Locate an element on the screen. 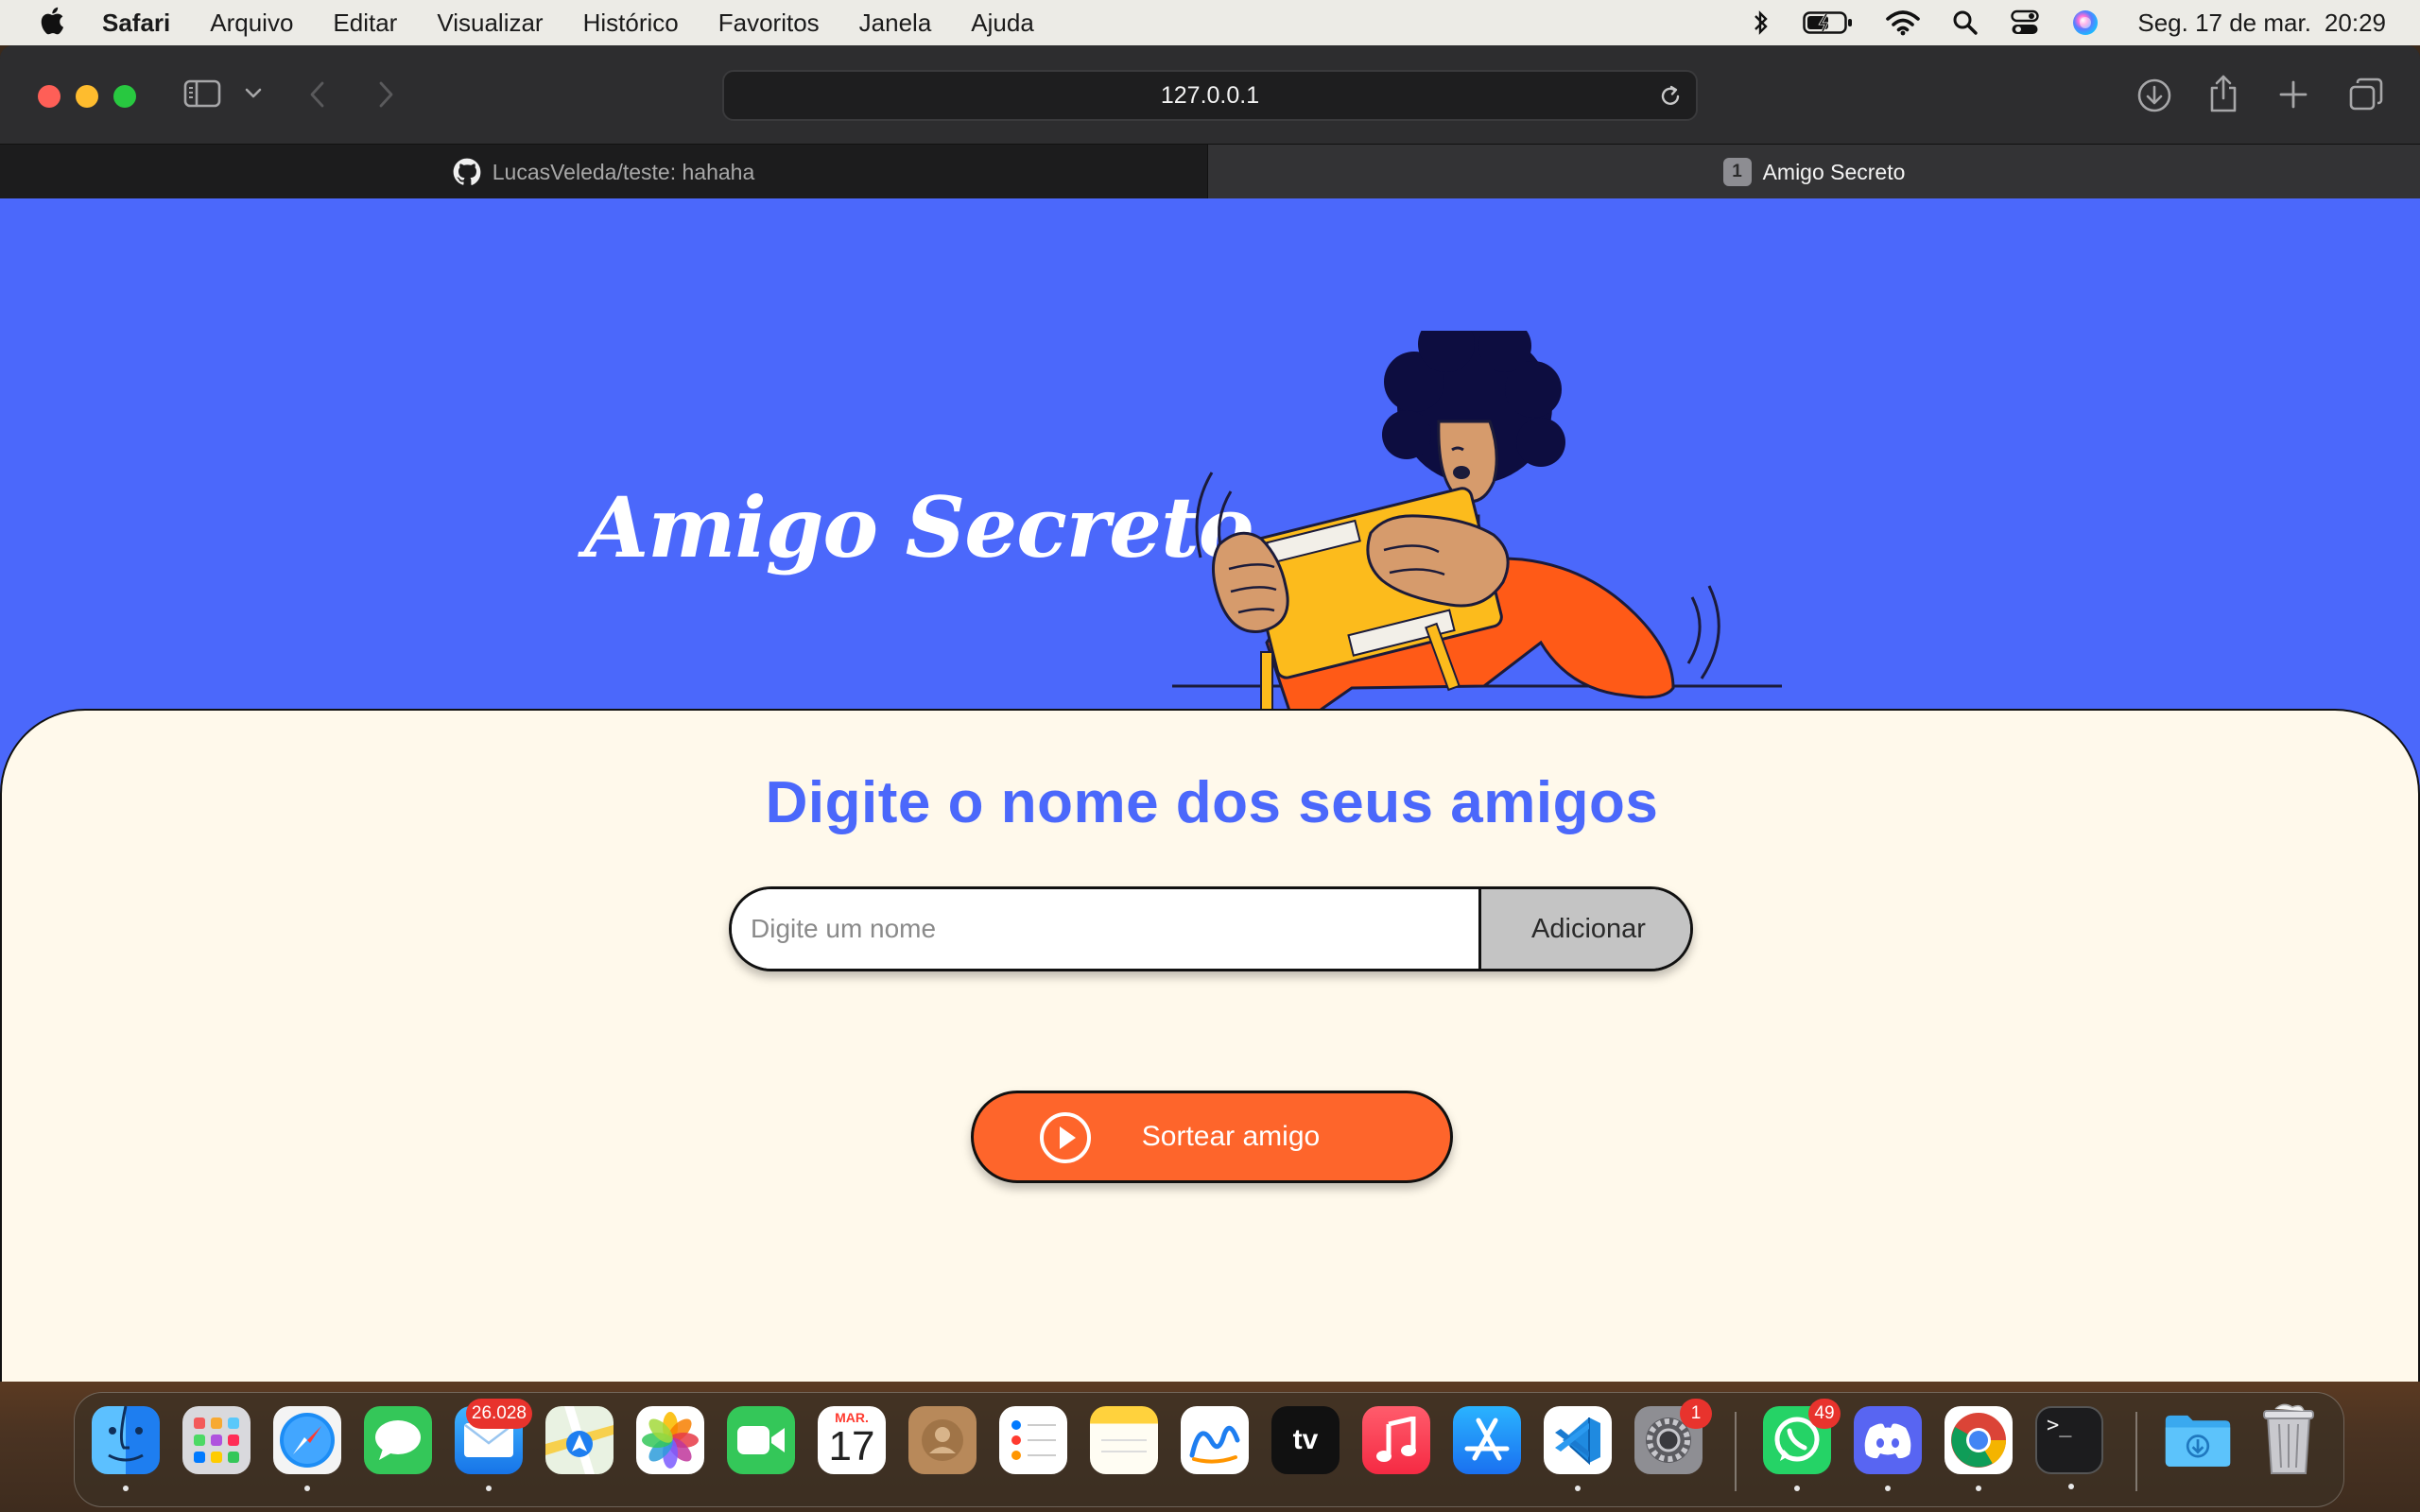  hero-title: Amigo Secreto is located at coordinates (918, 527).